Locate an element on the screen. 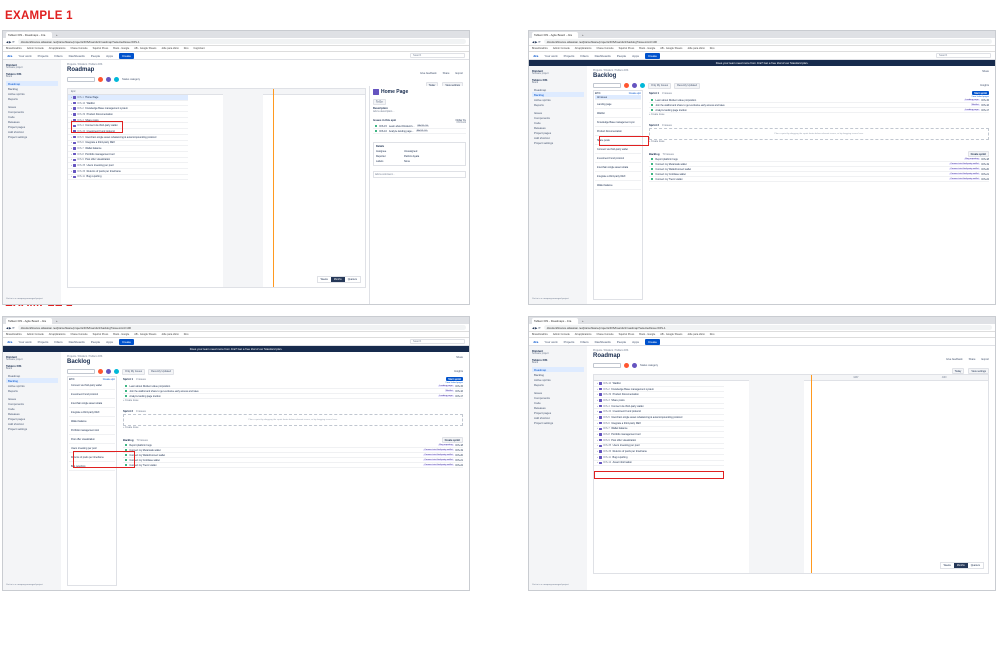 This screenshot has width=998, height=663. epic-key: DIS-39 is located at coordinates (607, 394).